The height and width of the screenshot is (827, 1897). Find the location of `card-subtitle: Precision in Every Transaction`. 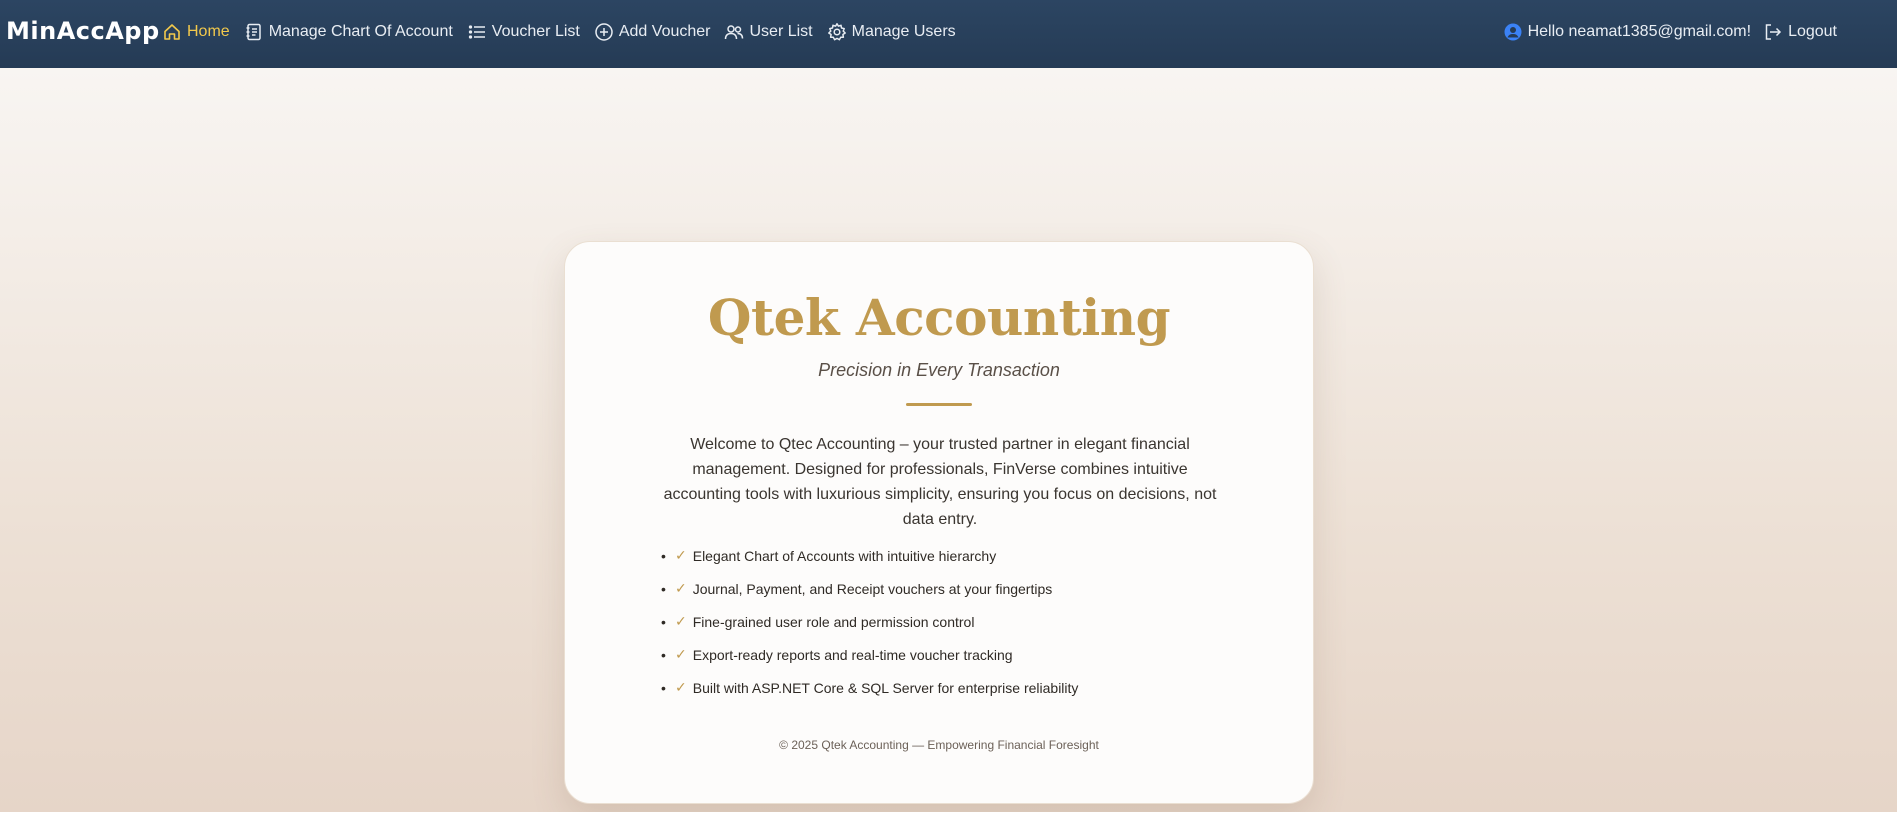

card-subtitle: Precision in Every Transaction is located at coordinates (939, 370).